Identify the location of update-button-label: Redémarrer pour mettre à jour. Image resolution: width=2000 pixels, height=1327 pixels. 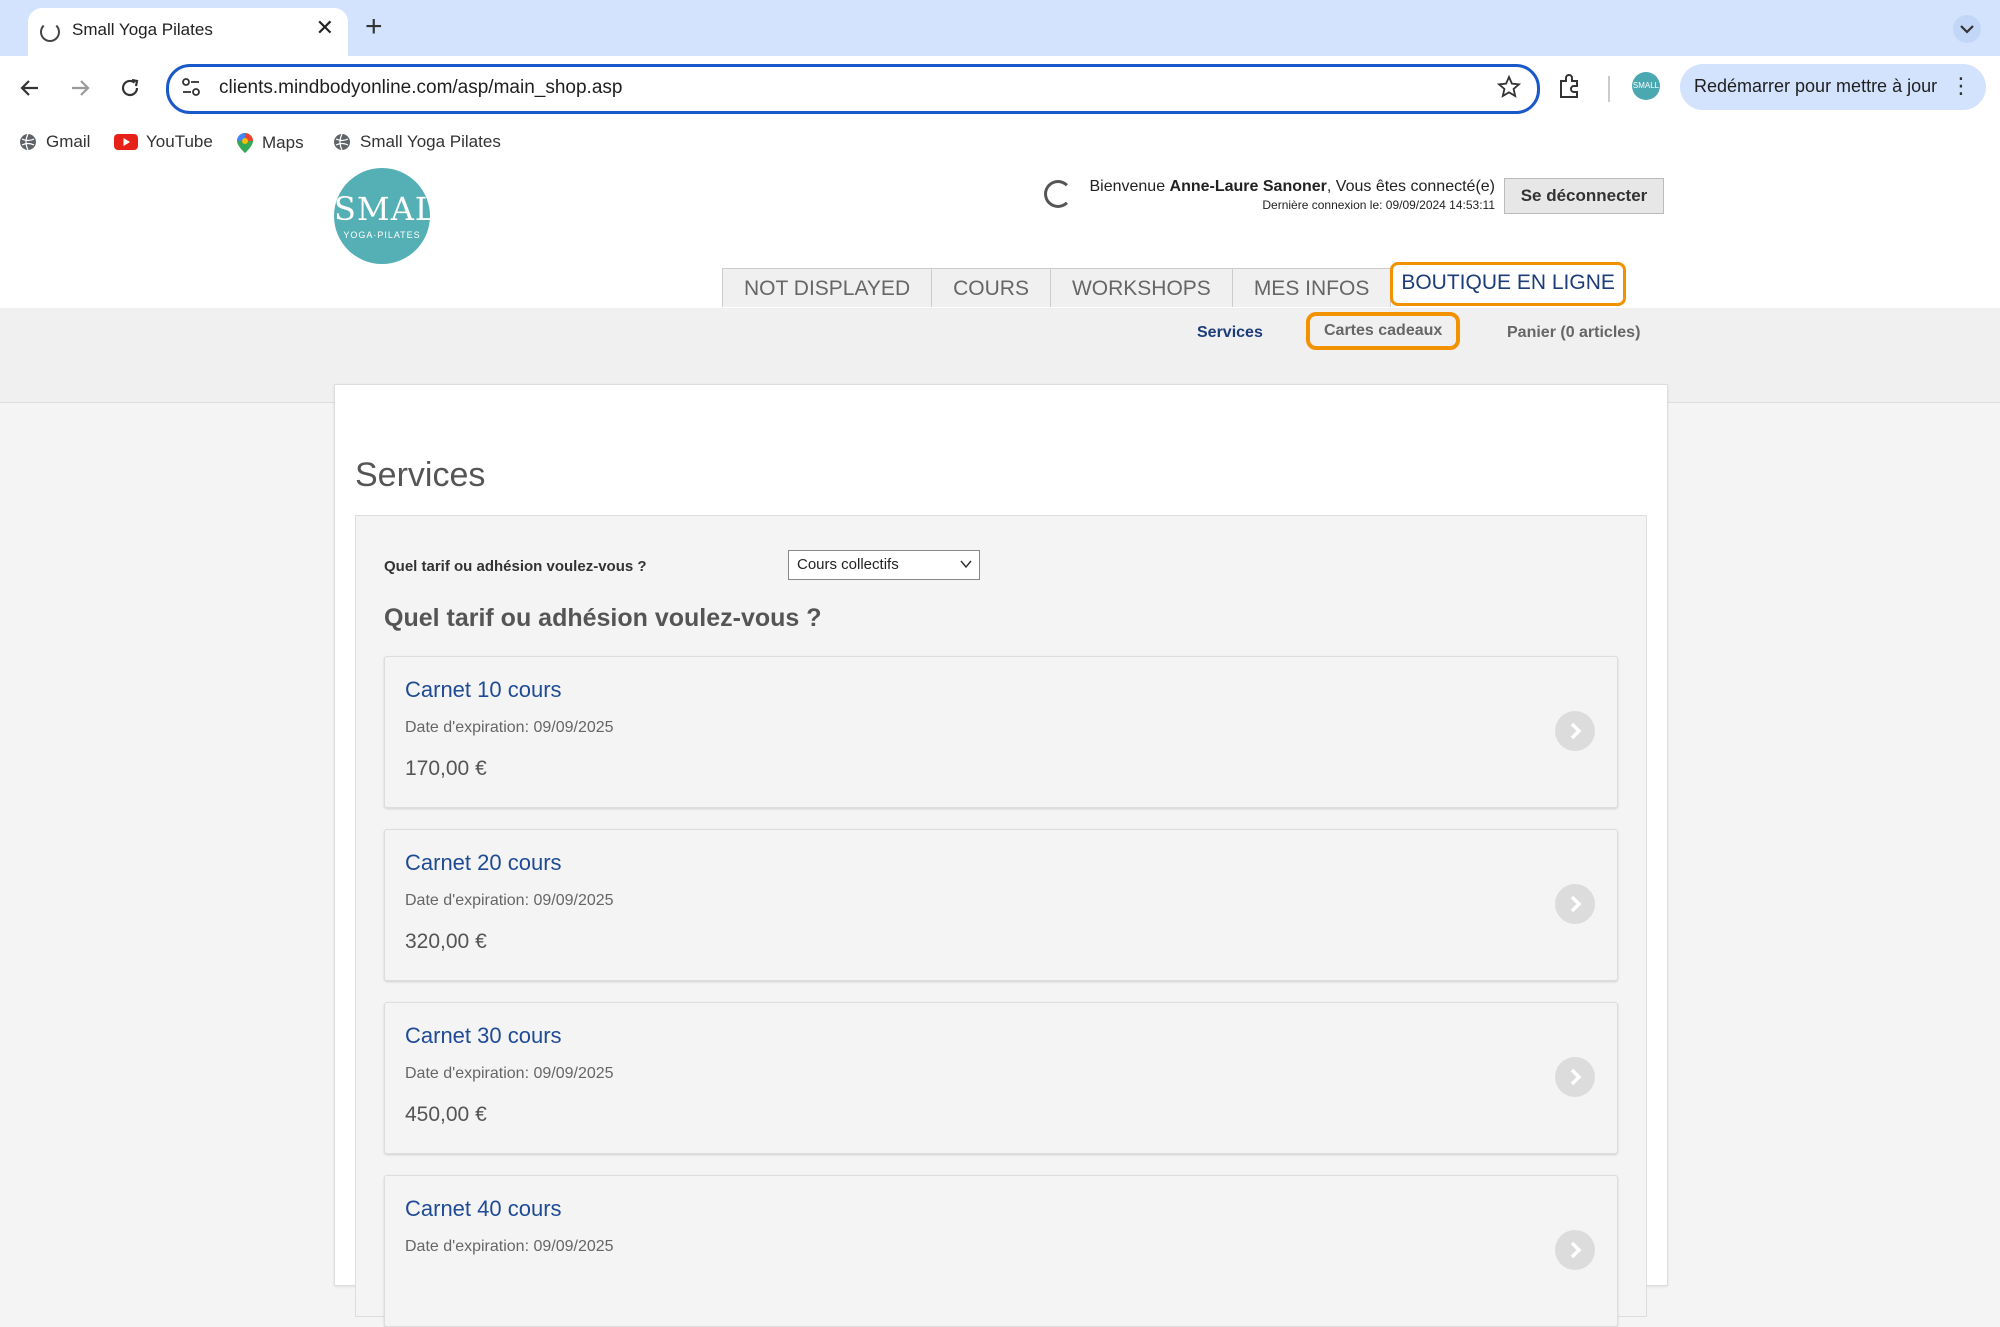
(1816, 86).